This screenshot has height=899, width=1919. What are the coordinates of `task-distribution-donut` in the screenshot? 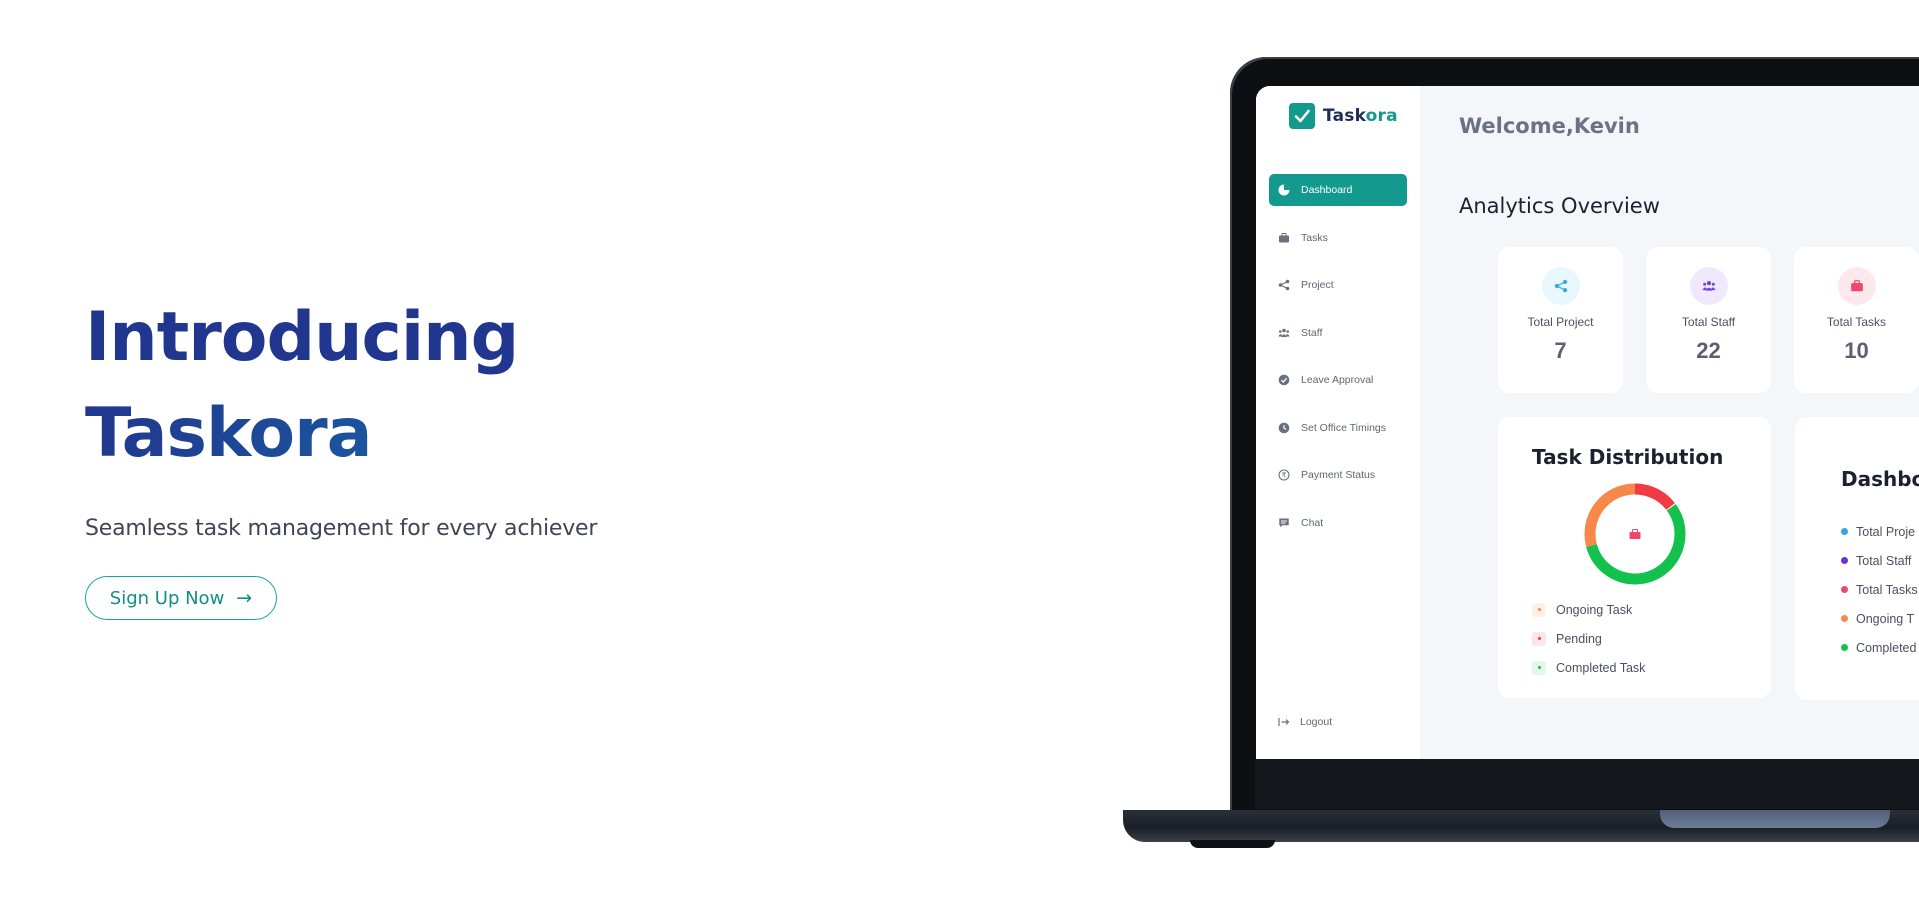 It's located at (1635, 534).